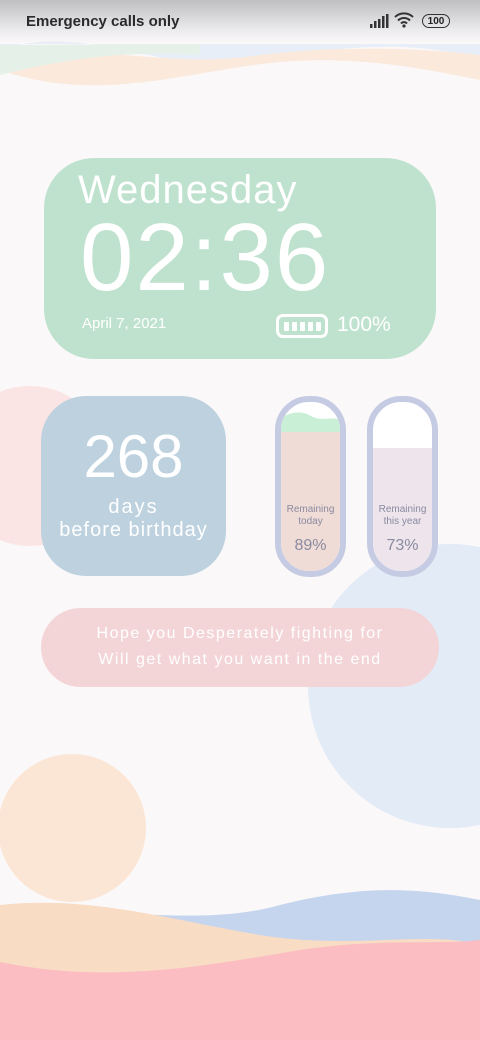 This screenshot has height=1040, width=480. What do you see at coordinates (364, 324) in the screenshot?
I see `clock-battery-percent: 100%` at bounding box center [364, 324].